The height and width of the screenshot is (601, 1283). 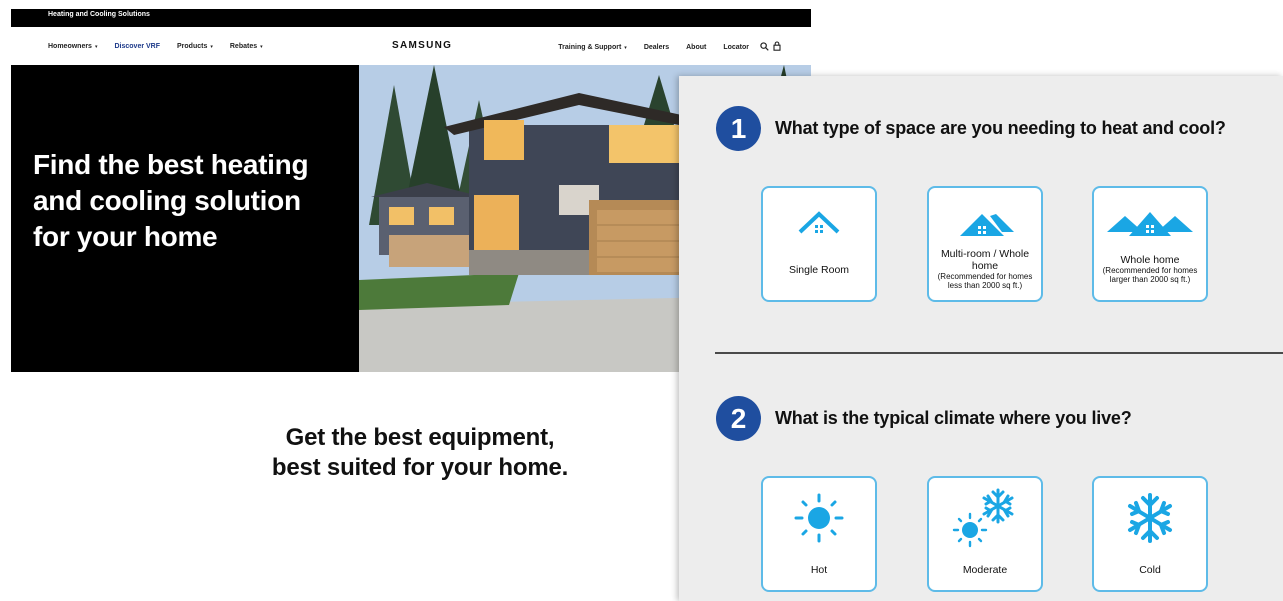 What do you see at coordinates (420, 437) in the screenshot?
I see `tagline-line-1: Get the best equipment,` at bounding box center [420, 437].